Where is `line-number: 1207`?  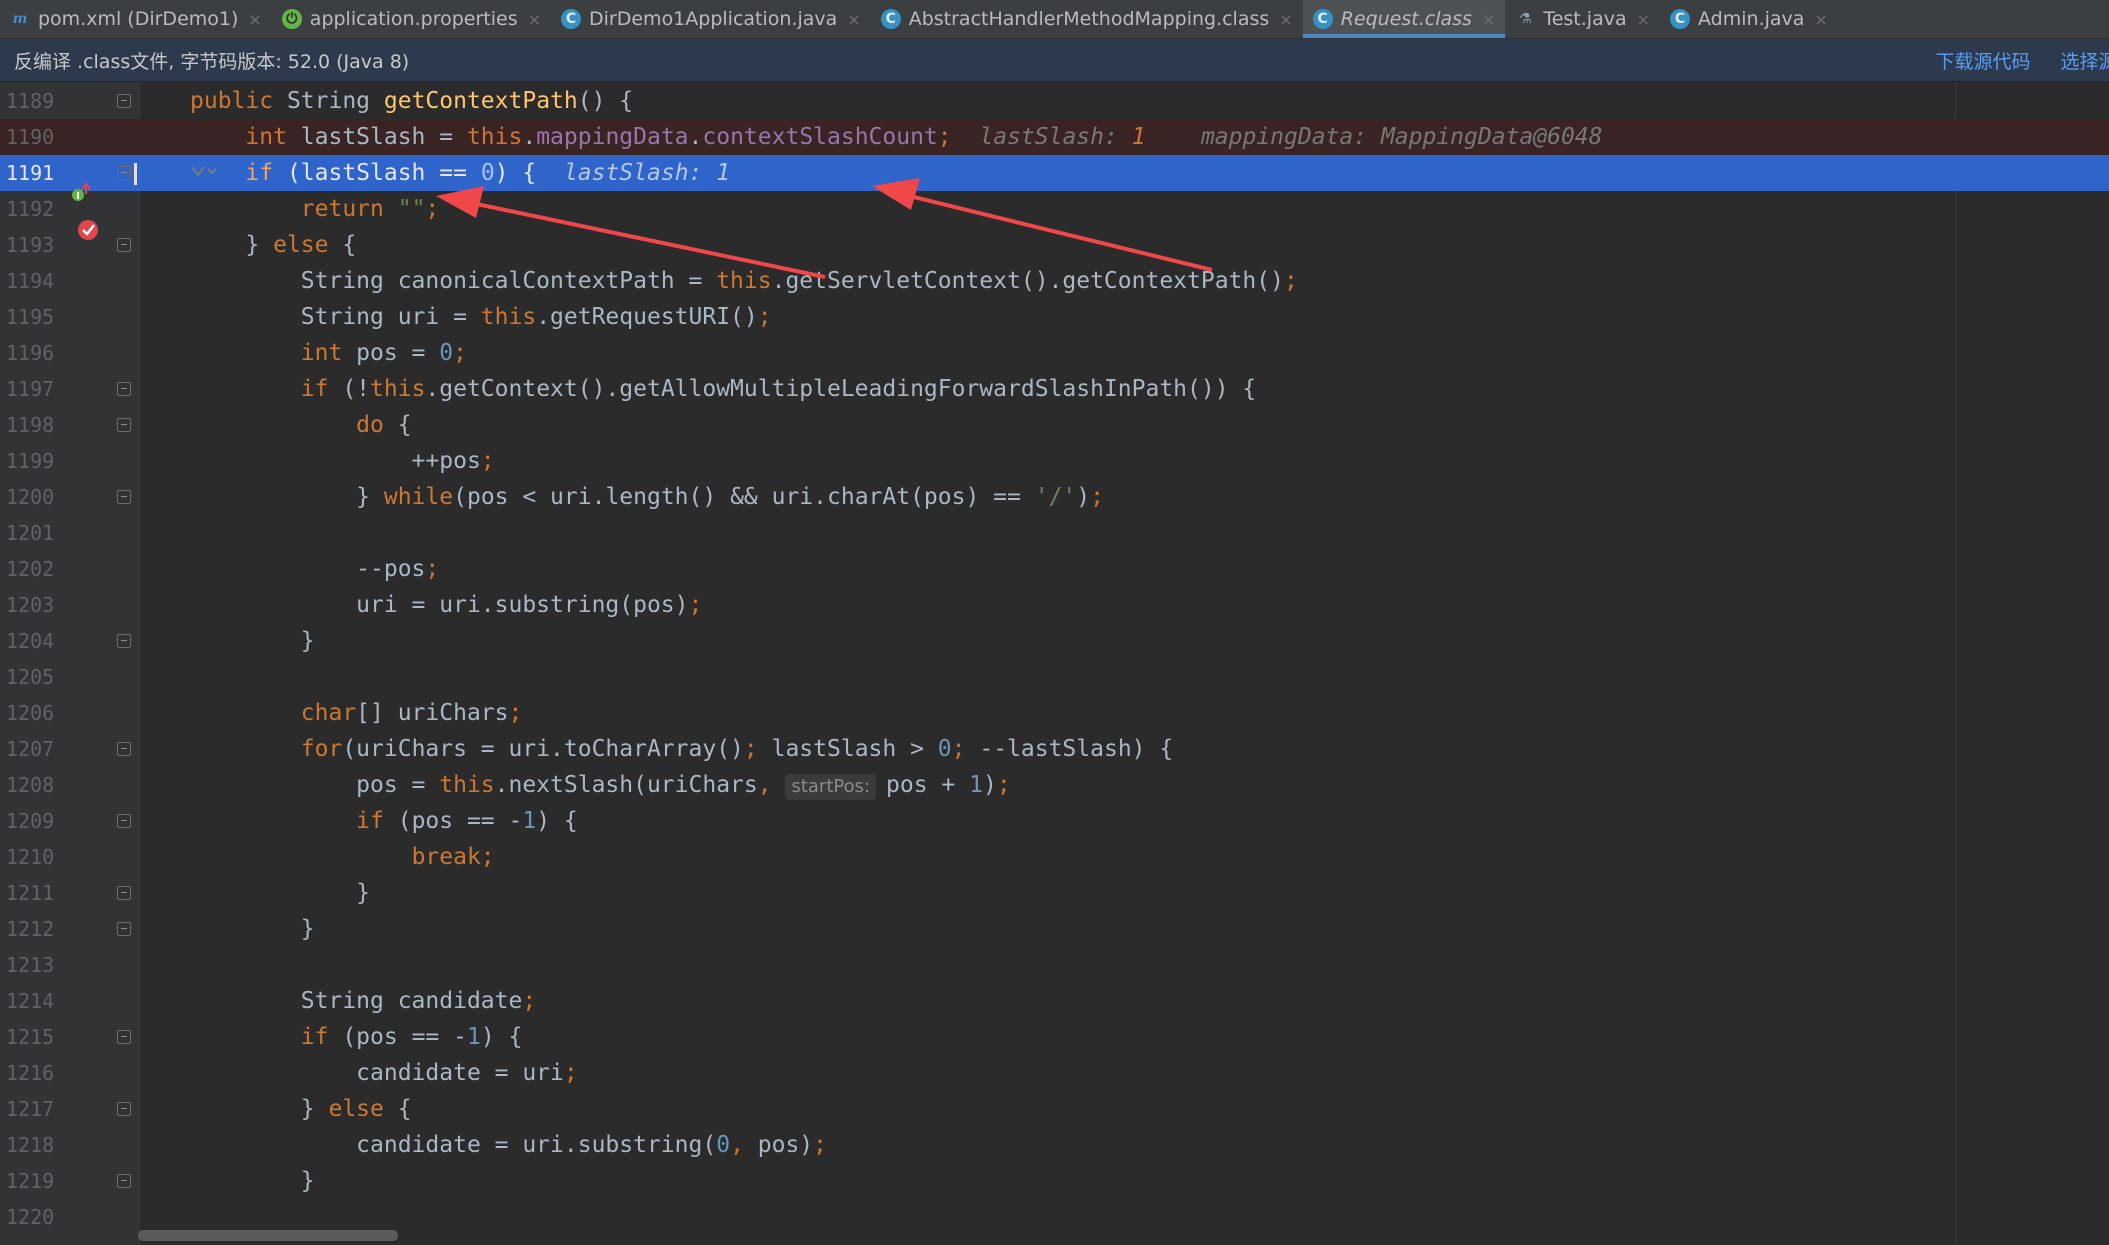 line-number: 1207 is located at coordinates (30, 749).